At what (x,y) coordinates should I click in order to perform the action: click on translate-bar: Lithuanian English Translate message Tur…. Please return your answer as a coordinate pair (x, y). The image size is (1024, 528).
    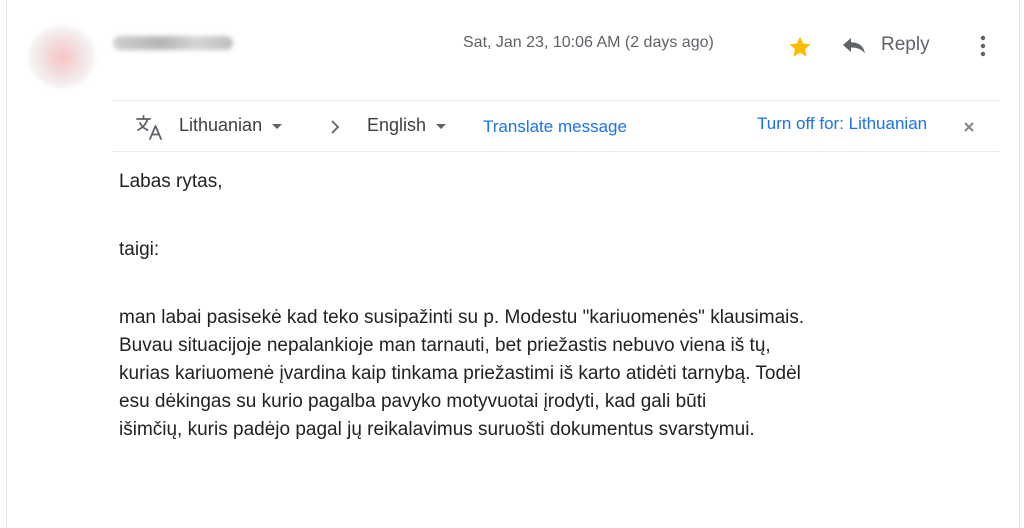
    Looking at the image, I should click on (556, 126).